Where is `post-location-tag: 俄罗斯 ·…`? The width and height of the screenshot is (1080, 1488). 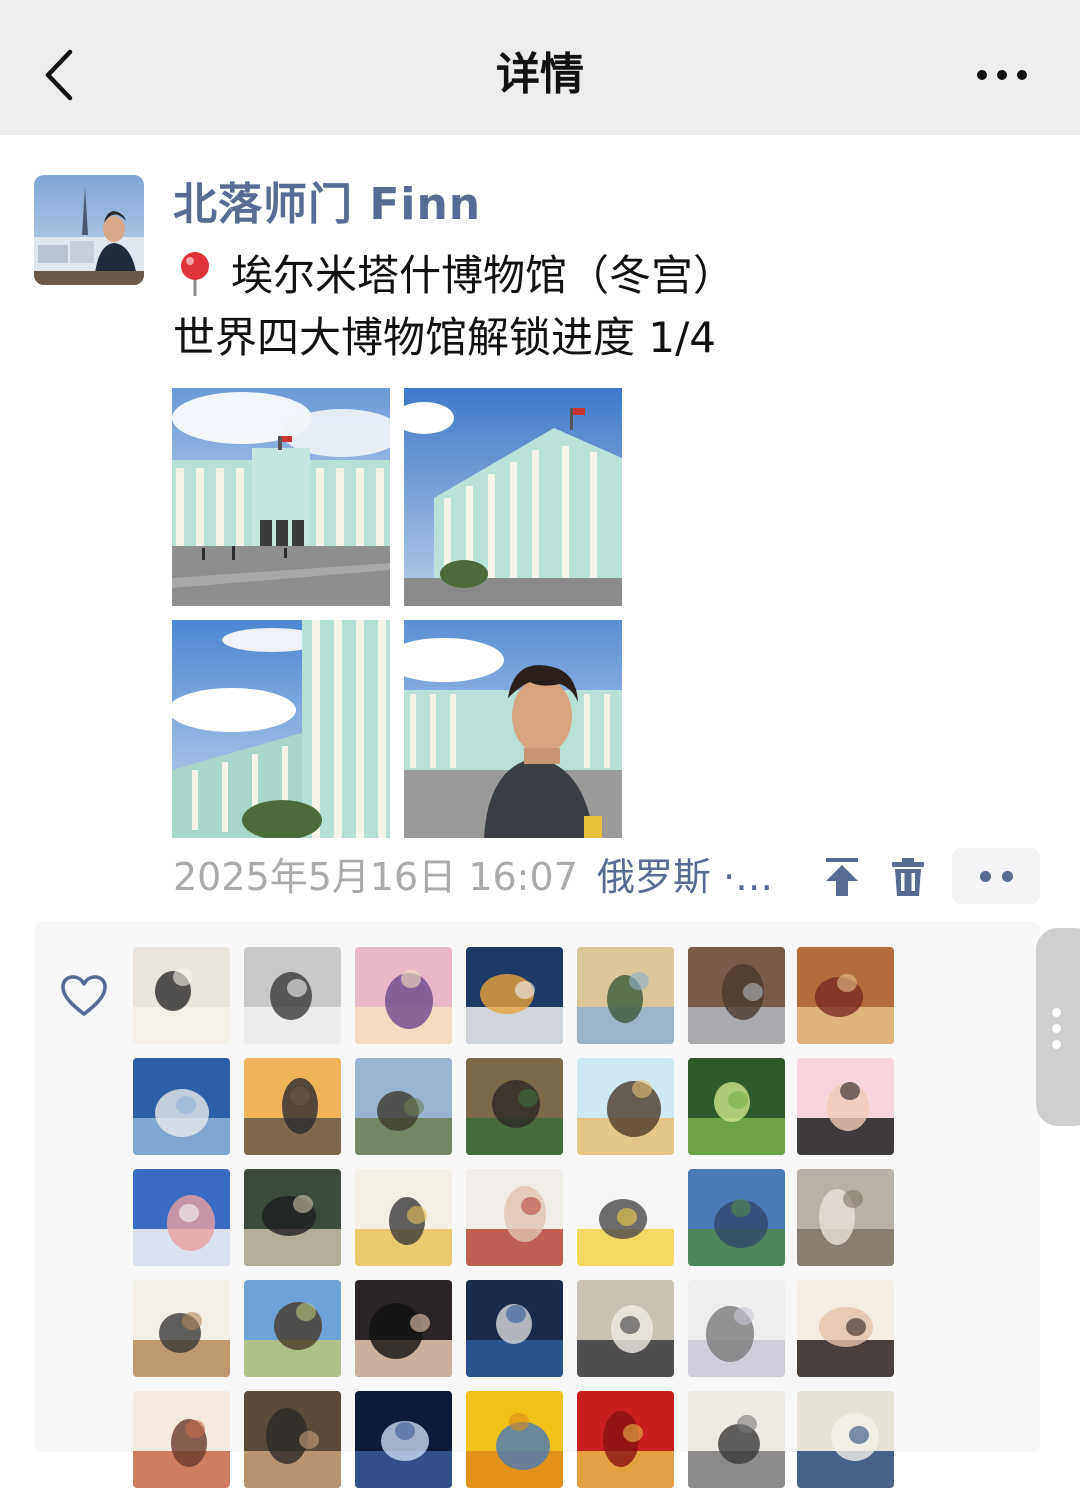 post-location-tag: 俄罗斯 ·… is located at coordinates (685, 877).